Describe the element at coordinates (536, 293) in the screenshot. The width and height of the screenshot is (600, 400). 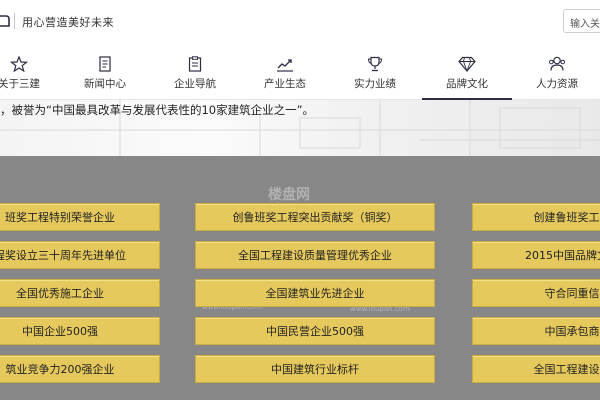
I see `honor-plaque: 守合同重信` at that location.